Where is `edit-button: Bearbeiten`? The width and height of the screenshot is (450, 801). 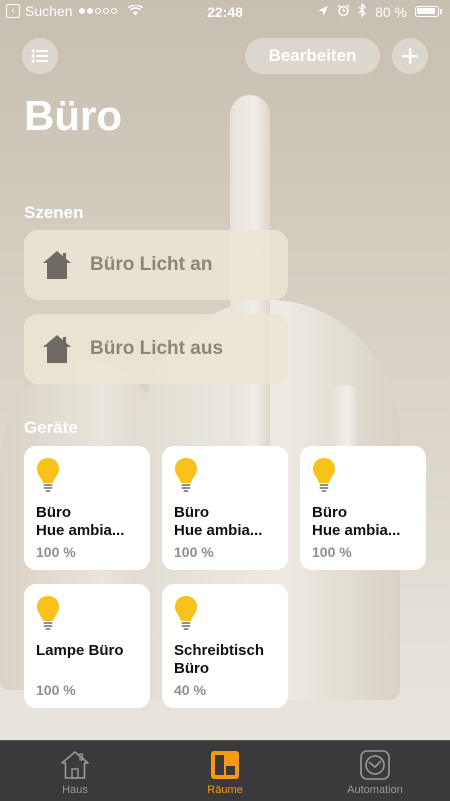
edit-button: Bearbeiten is located at coordinates (312, 56).